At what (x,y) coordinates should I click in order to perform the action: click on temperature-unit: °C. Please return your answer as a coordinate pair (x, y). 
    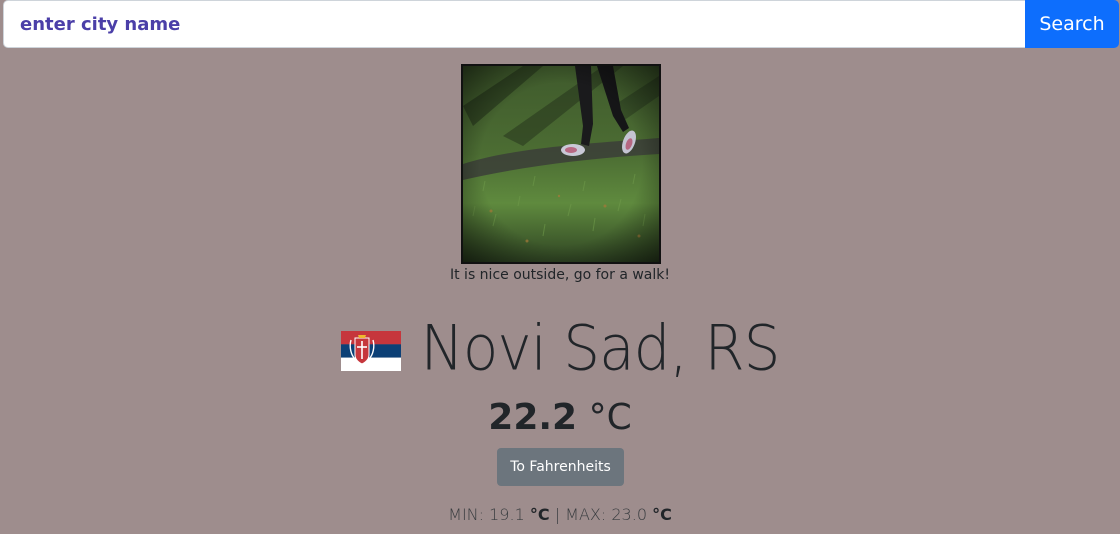
    Looking at the image, I should click on (610, 417).